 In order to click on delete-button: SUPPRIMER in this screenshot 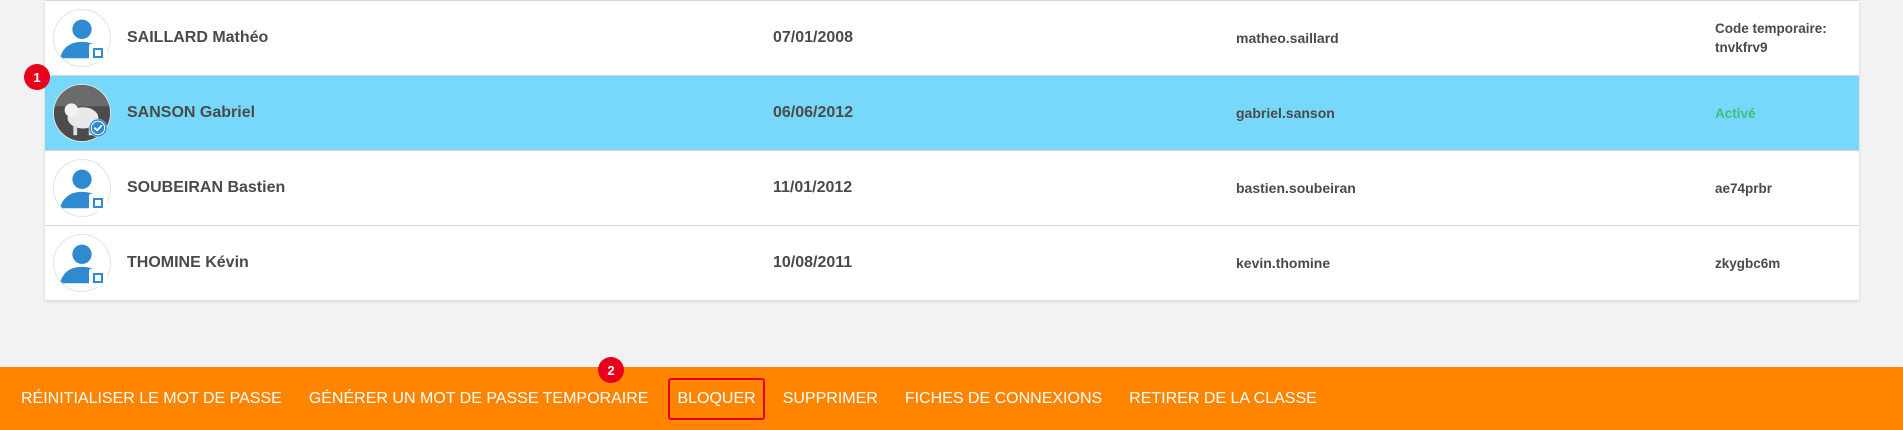, I will do `click(830, 399)`.